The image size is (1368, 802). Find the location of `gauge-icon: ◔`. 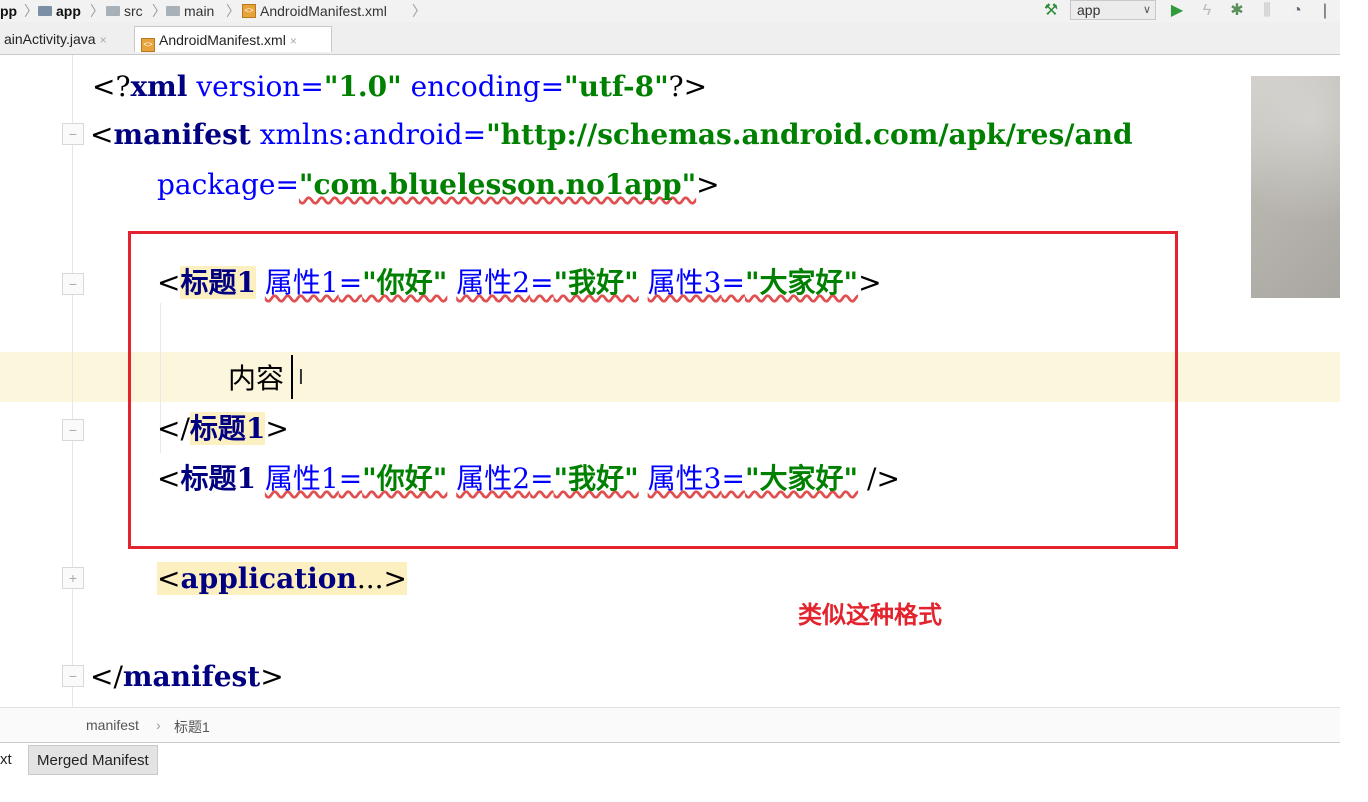

gauge-icon: ◔ is located at coordinates (1297, 11).